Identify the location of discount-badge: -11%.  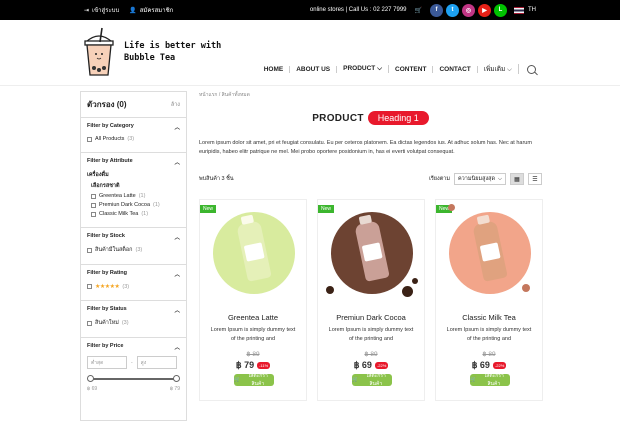
(264, 365).